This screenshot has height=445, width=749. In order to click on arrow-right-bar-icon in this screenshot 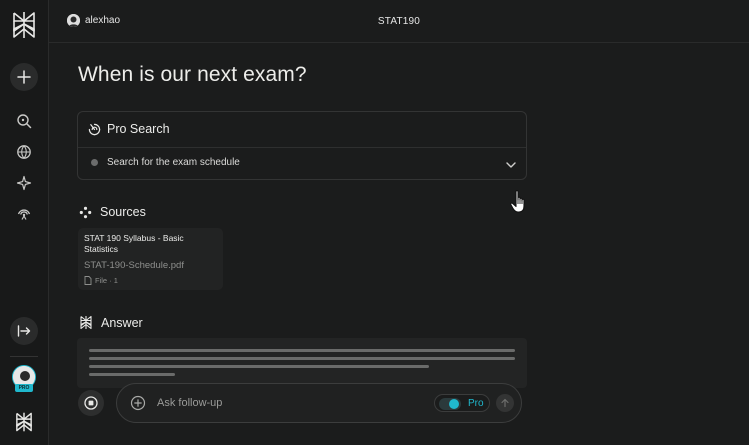, I will do `click(24, 331)`.